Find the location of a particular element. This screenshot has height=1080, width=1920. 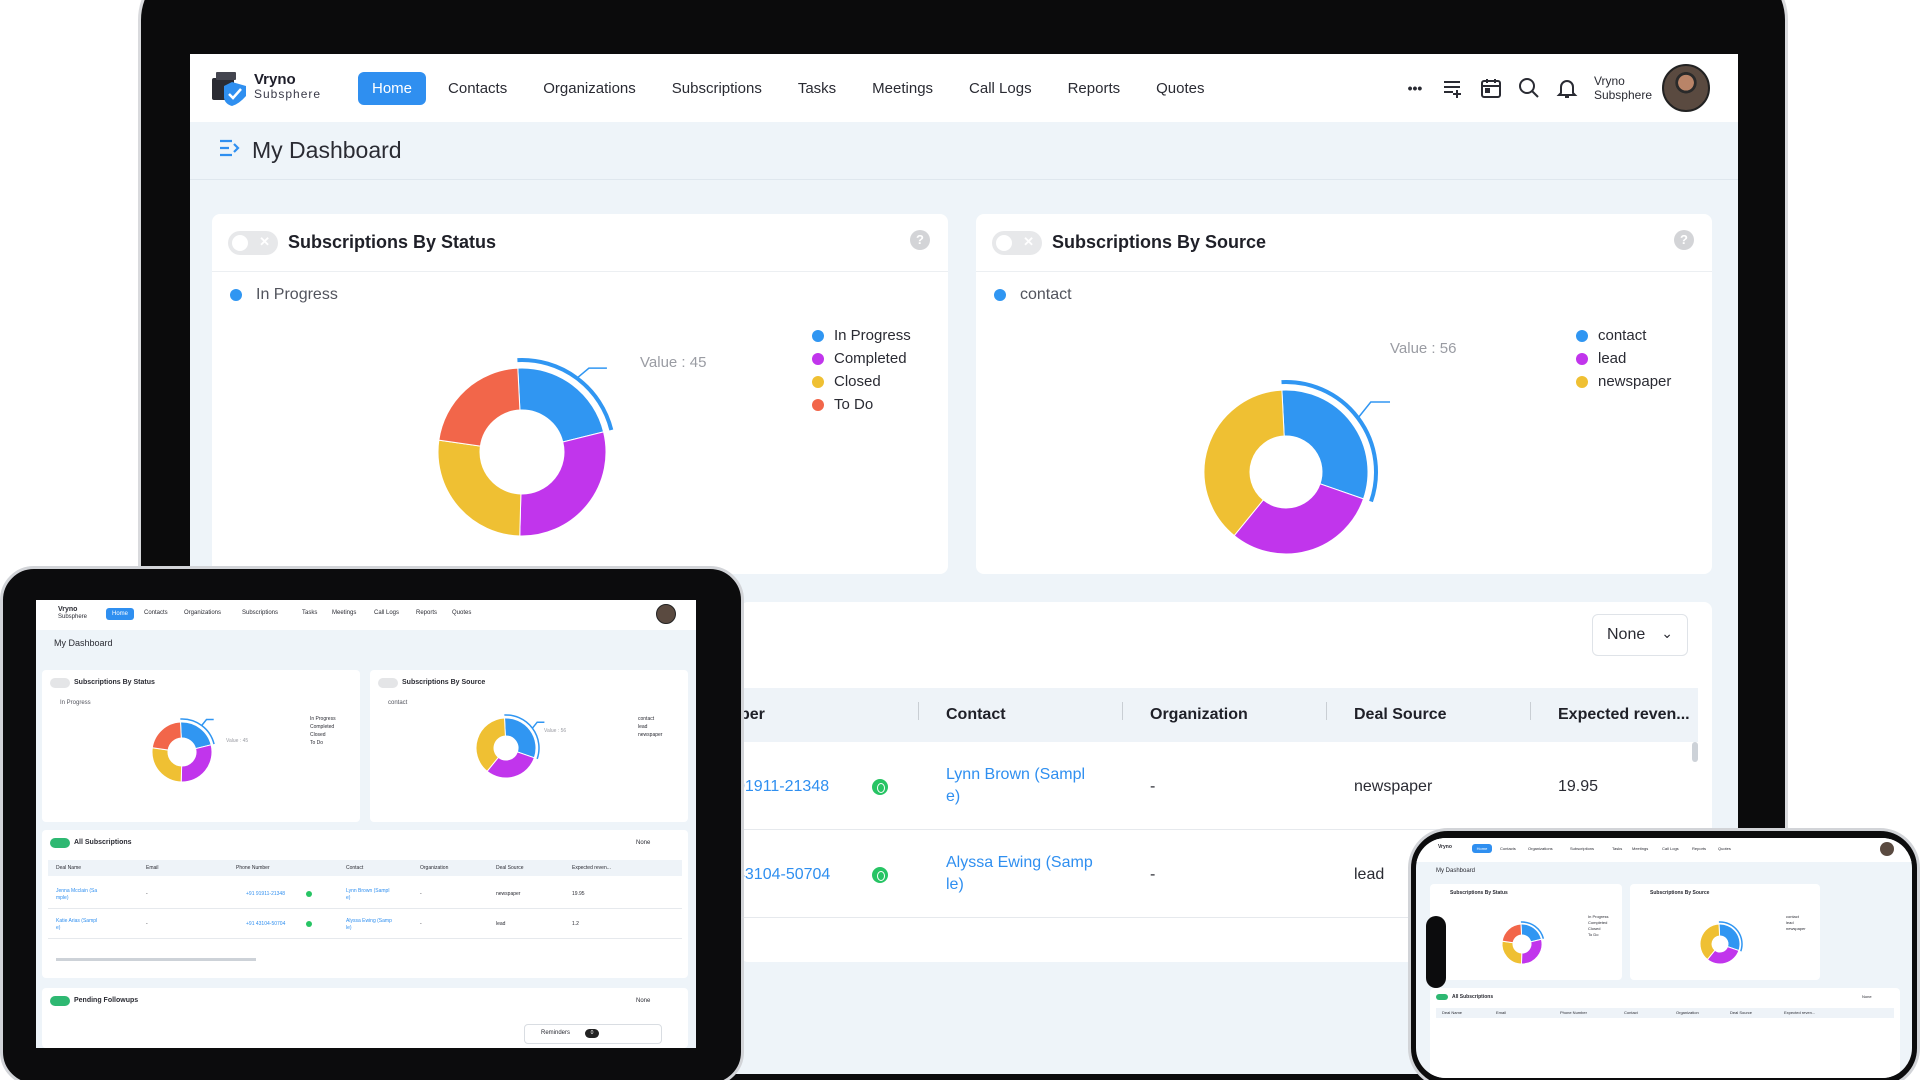

phone-avatar is located at coordinates (1887, 849).